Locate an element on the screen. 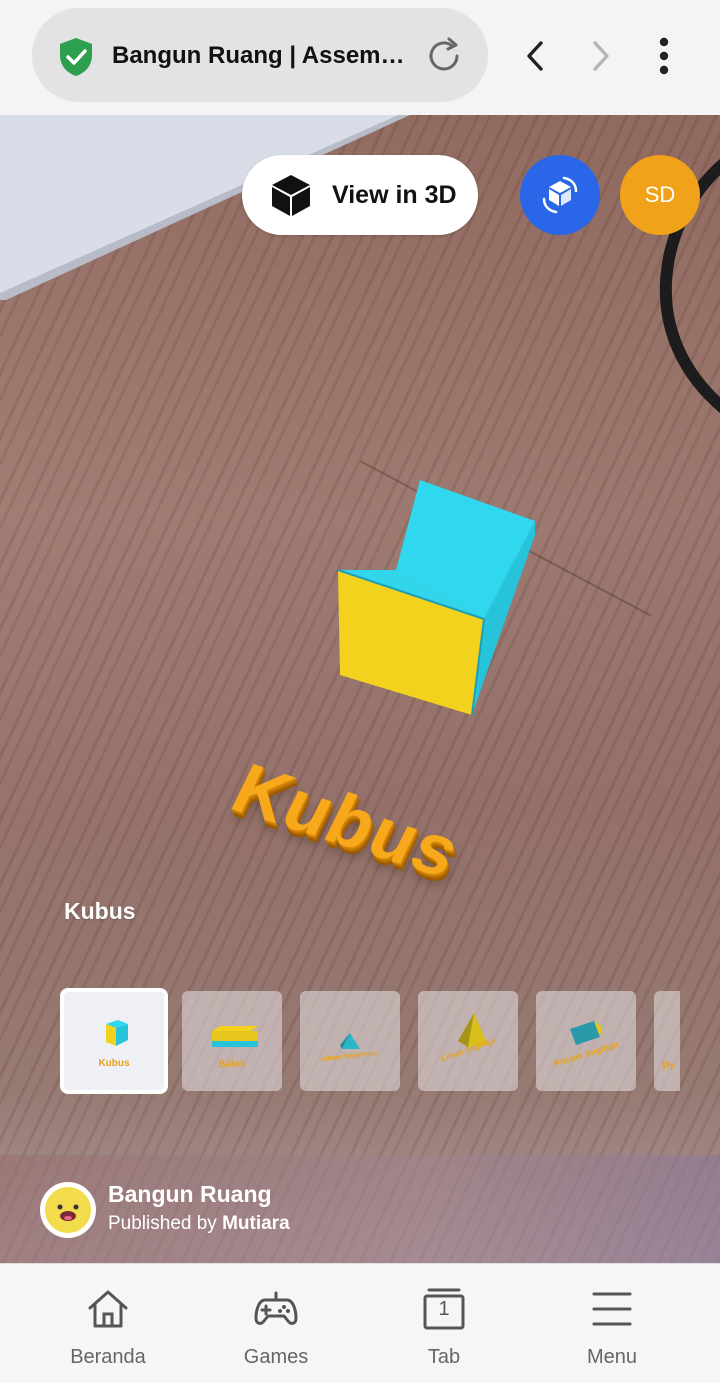  home-icon is located at coordinates (108, 1309).